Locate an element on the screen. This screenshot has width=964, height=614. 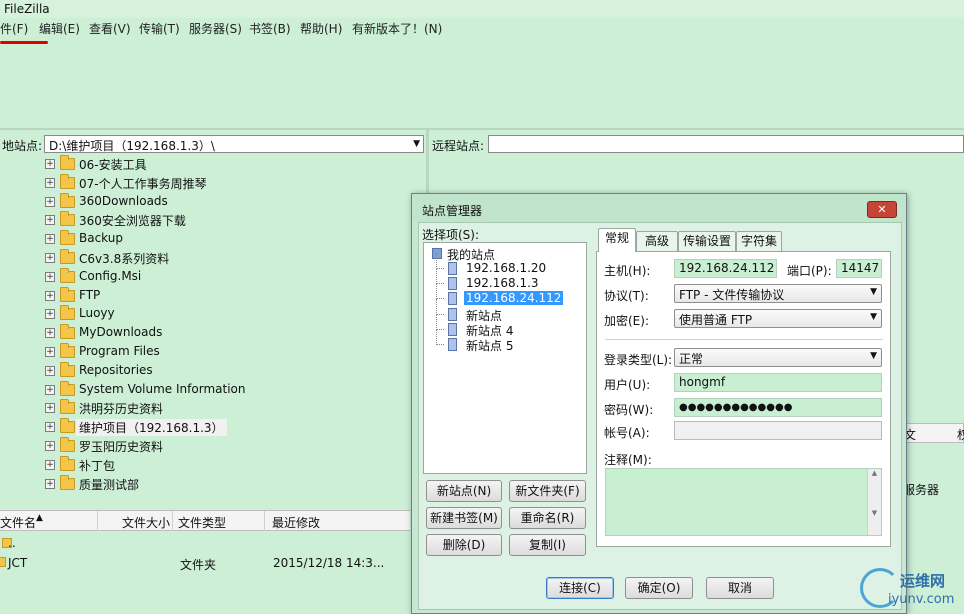
remote-text-fragment: 服务器 is located at coordinates (921, 490).